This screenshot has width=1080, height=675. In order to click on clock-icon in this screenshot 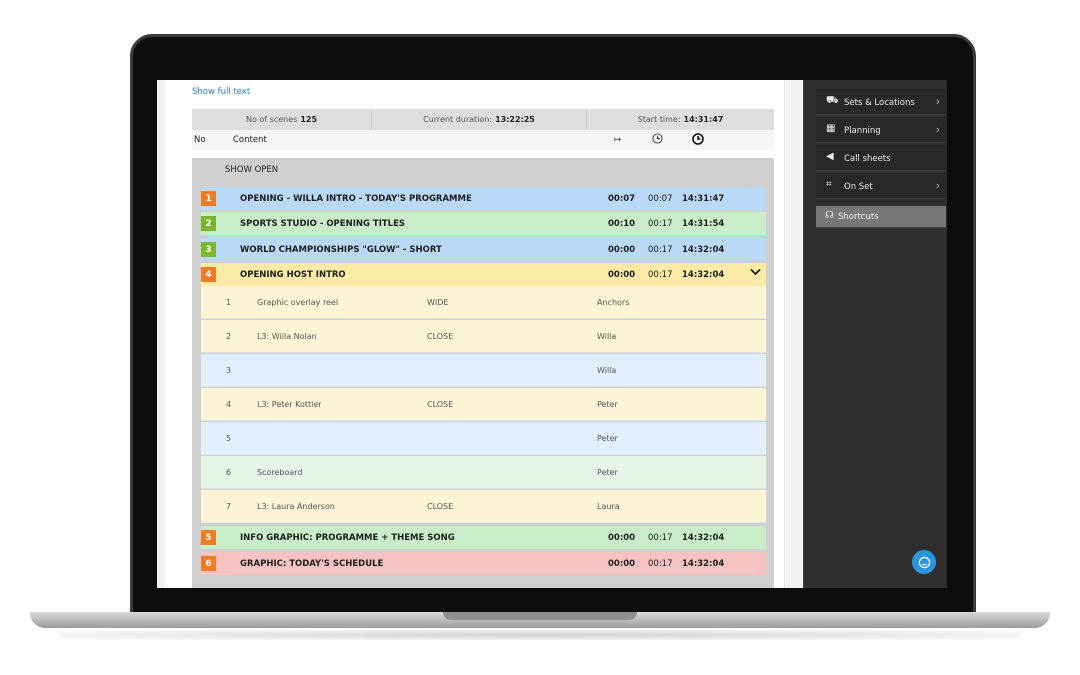, I will do `click(657, 140)`.